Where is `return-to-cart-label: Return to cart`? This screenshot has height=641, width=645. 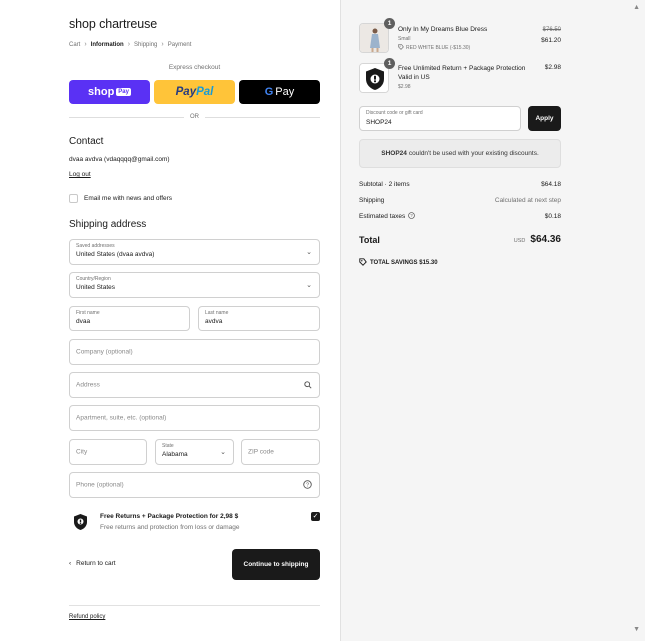
return-to-cart-label: Return to cart is located at coordinates (96, 563).